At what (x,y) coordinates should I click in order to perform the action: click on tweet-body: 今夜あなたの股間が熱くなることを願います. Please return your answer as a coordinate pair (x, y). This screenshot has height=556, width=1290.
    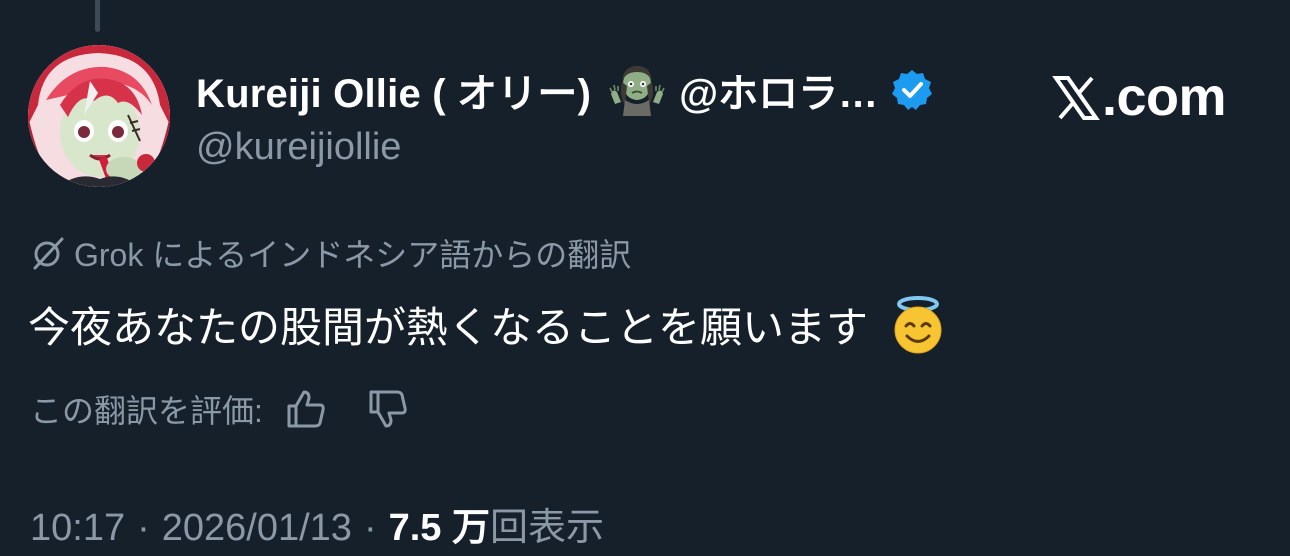
    Looking at the image, I should click on (488, 324).